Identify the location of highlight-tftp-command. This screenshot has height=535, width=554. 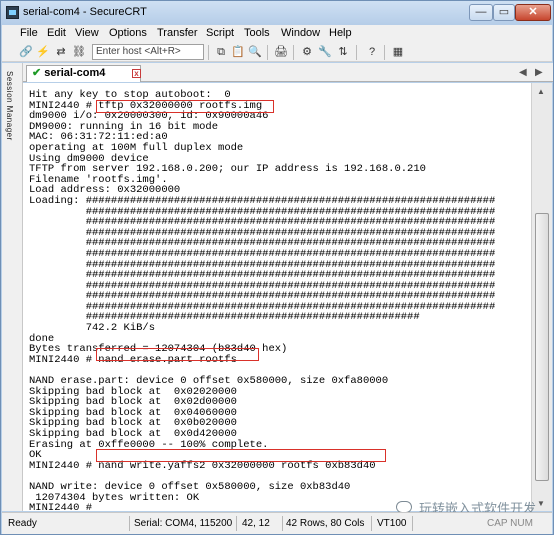
(185, 106).